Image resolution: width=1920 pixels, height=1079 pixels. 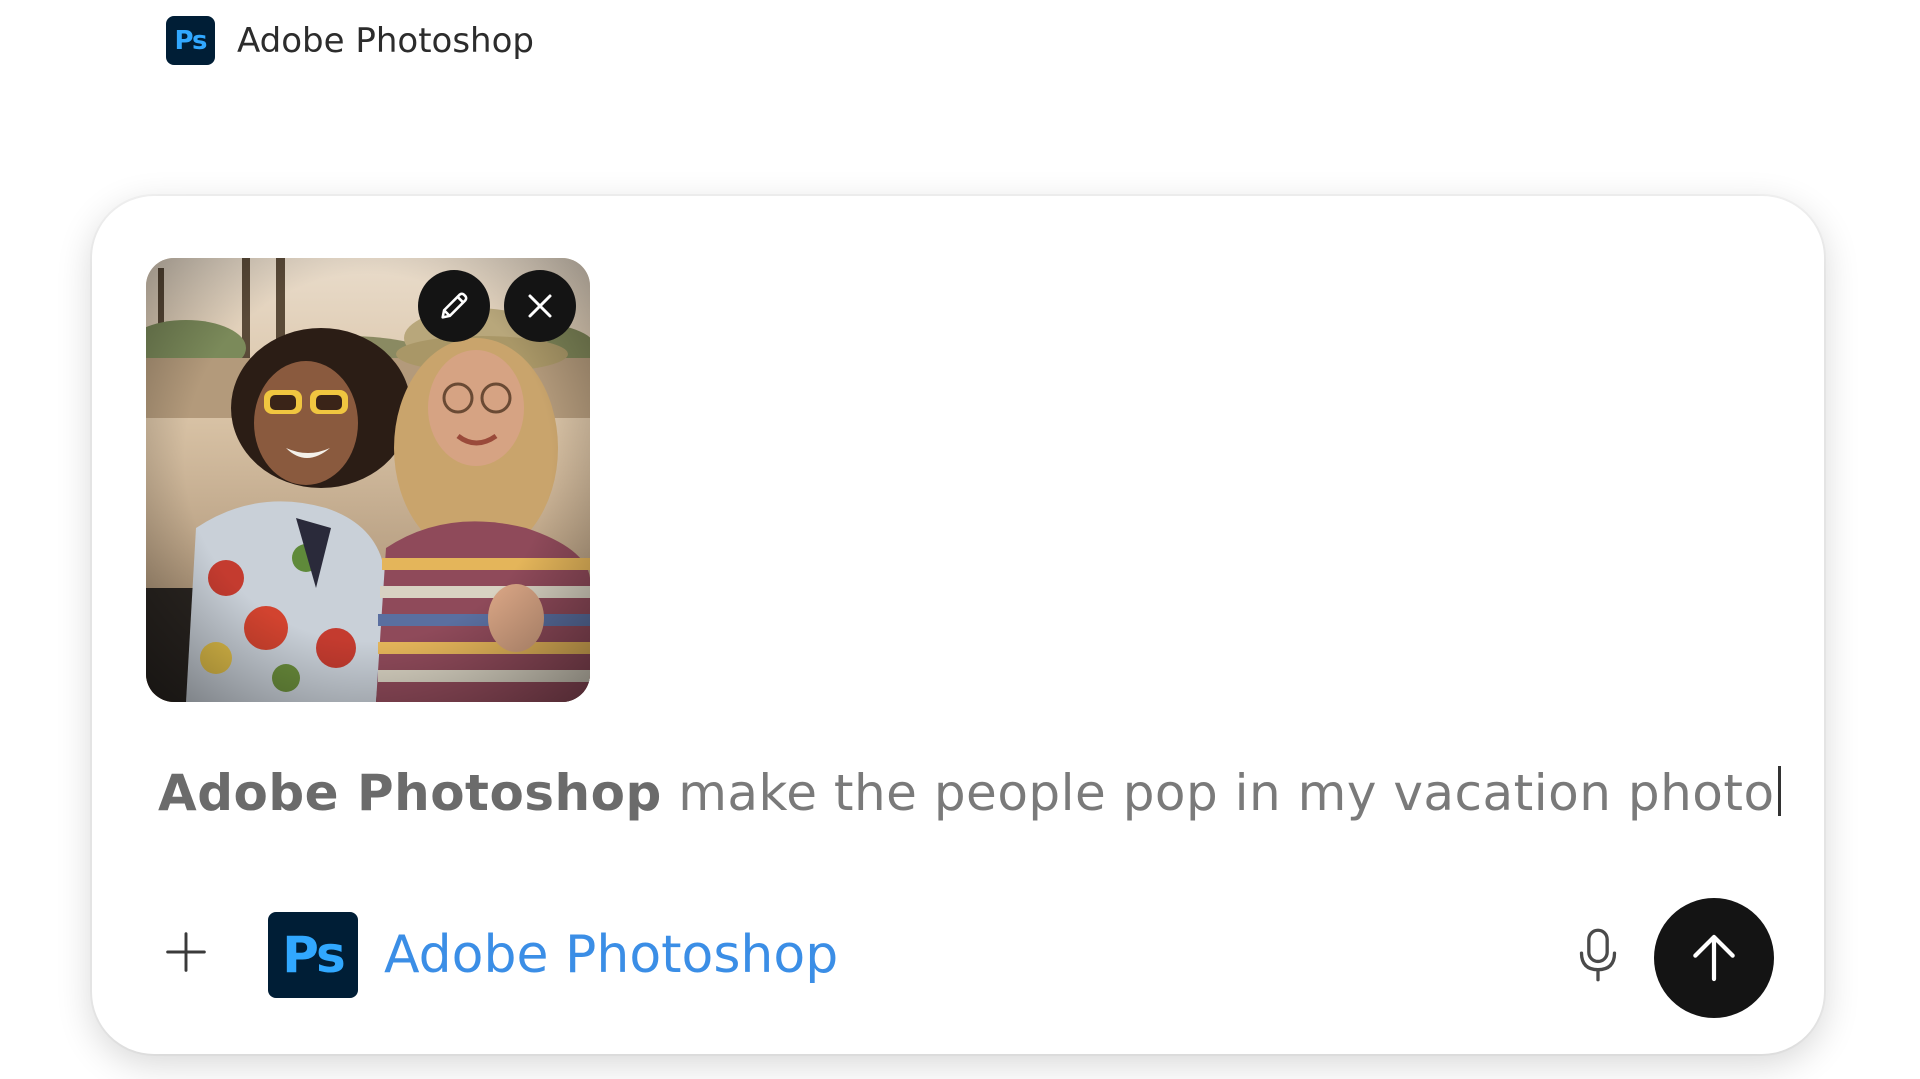 I want to click on arrow-up-icon, so click(x=1714, y=958).